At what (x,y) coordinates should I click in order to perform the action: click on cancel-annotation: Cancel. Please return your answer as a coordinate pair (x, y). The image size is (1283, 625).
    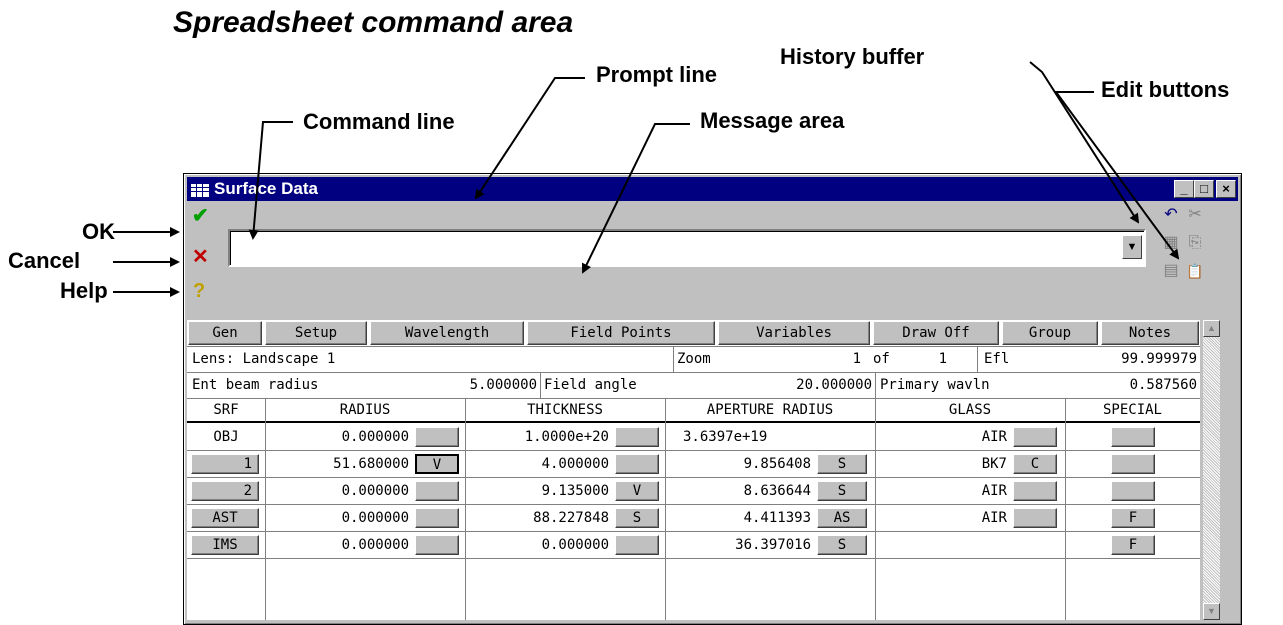
    Looking at the image, I should click on (44, 260).